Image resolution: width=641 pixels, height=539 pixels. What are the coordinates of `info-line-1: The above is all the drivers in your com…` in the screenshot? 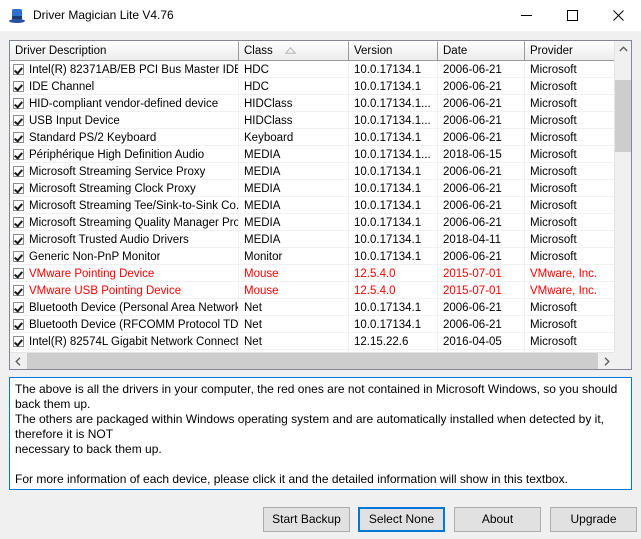 It's located at (316, 396).